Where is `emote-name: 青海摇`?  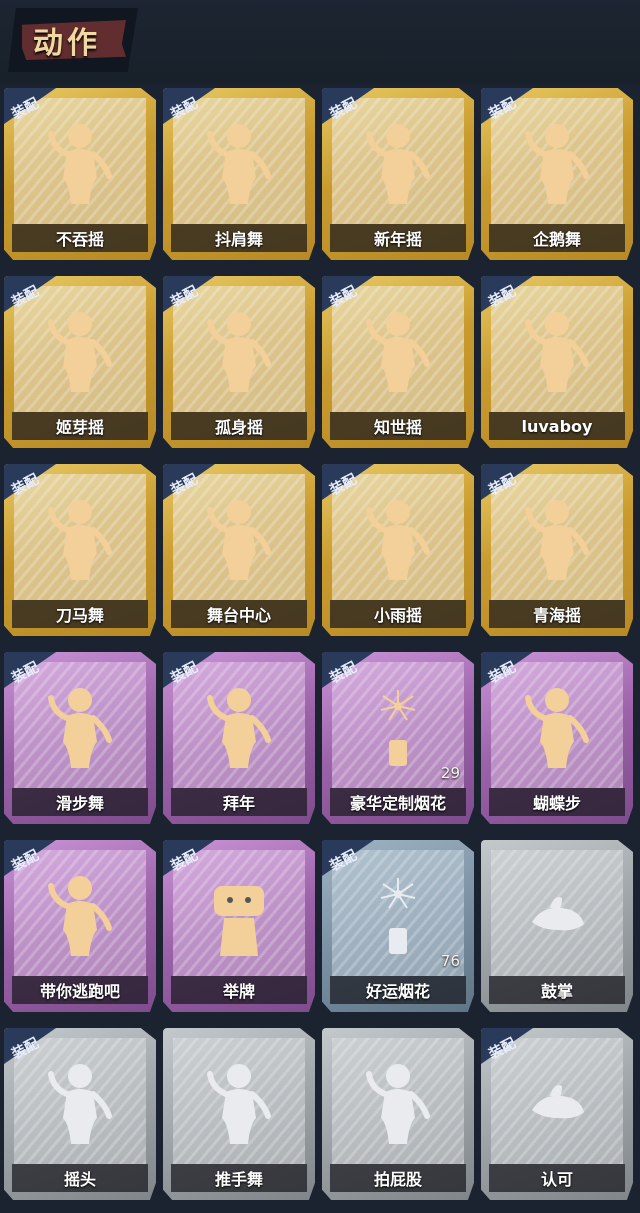 emote-name: 青海摇 is located at coordinates (557, 614).